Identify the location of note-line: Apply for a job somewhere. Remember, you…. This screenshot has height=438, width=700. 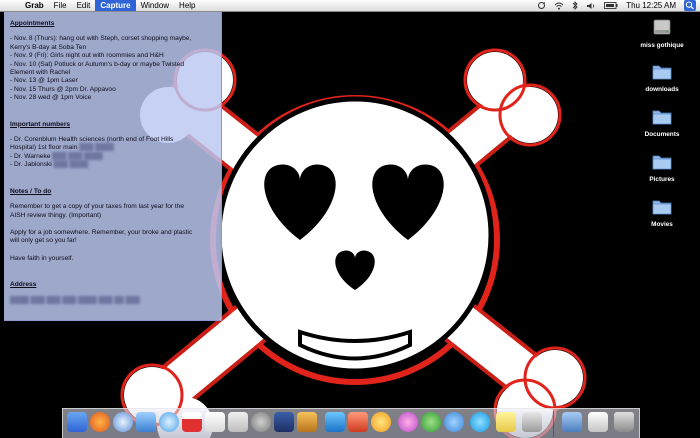
(101, 232).